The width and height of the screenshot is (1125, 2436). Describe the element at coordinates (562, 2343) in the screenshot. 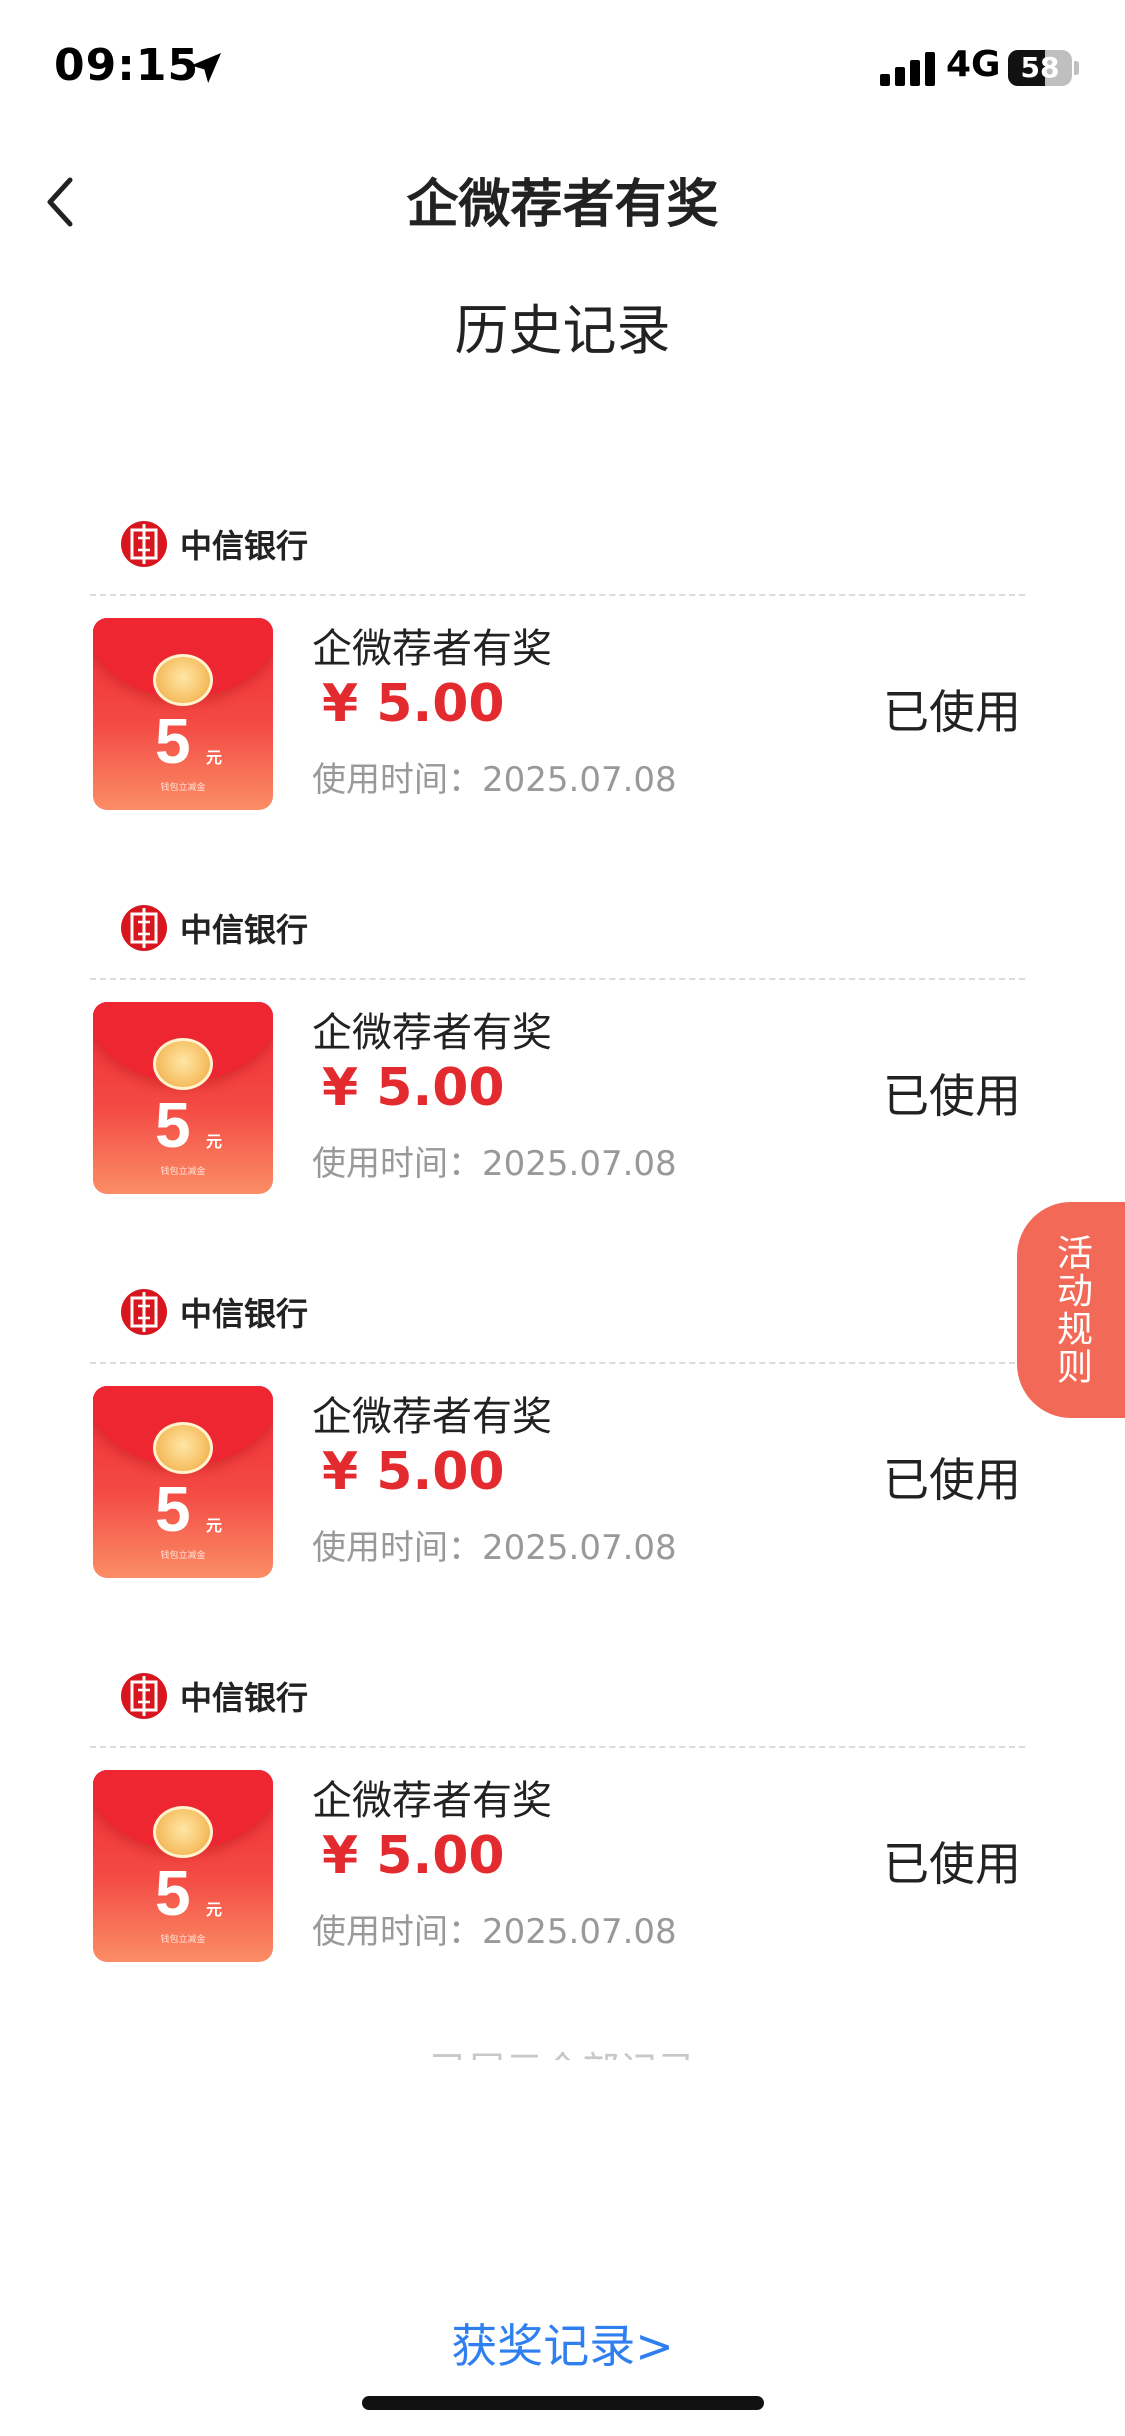

I see `award-records-link: 获奖记录>` at that location.